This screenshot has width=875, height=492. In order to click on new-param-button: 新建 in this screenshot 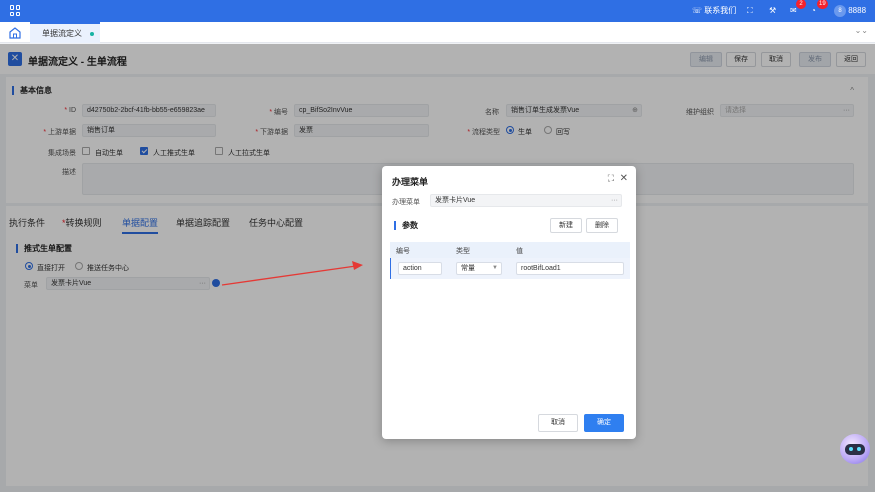, I will do `click(566, 225)`.